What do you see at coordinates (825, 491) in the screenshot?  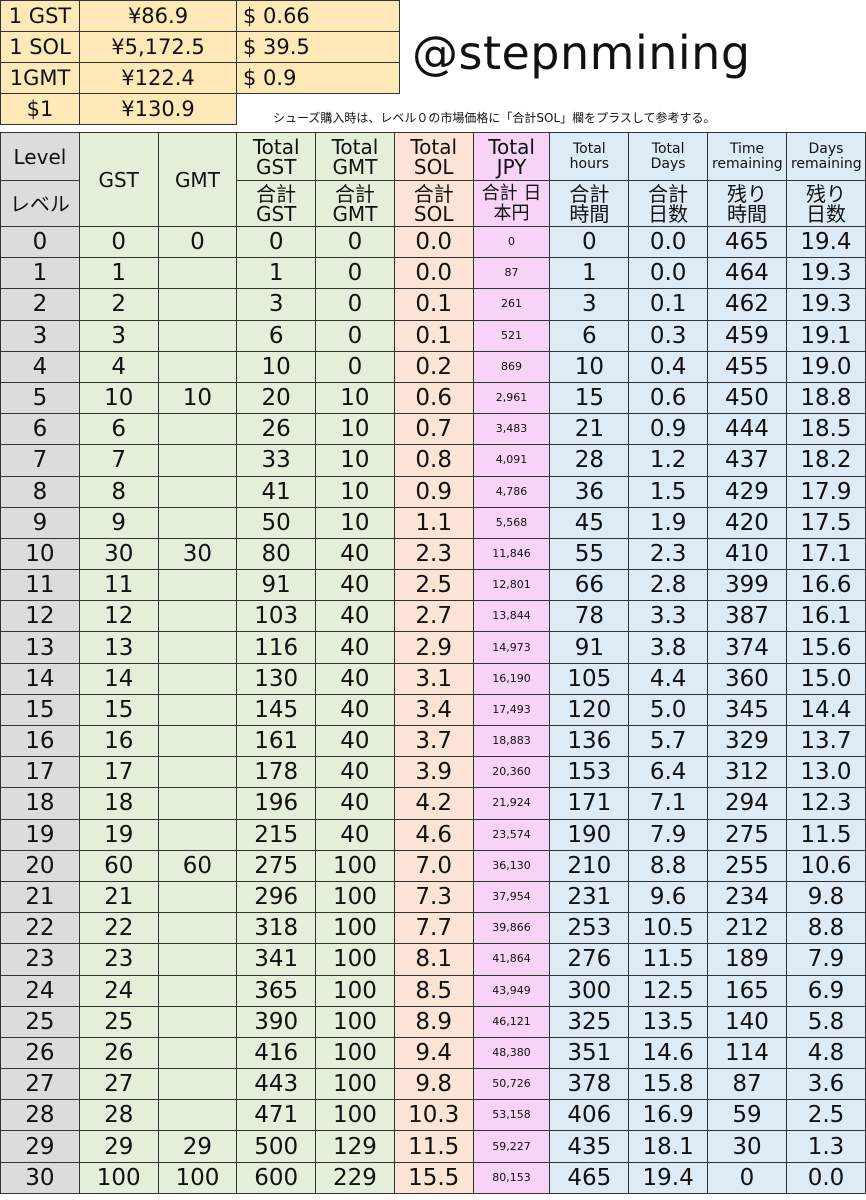 I see `cell-days-remaining: 17.9` at bounding box center [825, 491].